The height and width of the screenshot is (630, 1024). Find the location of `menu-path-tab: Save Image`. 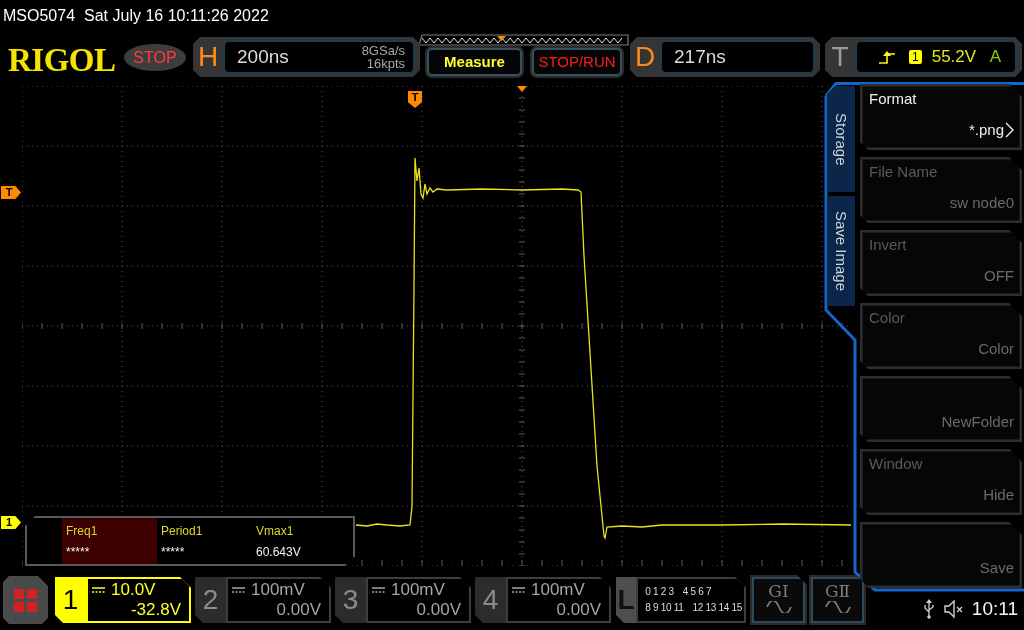

menu-path-tab: Save Image is located at coordinates (841, 251).